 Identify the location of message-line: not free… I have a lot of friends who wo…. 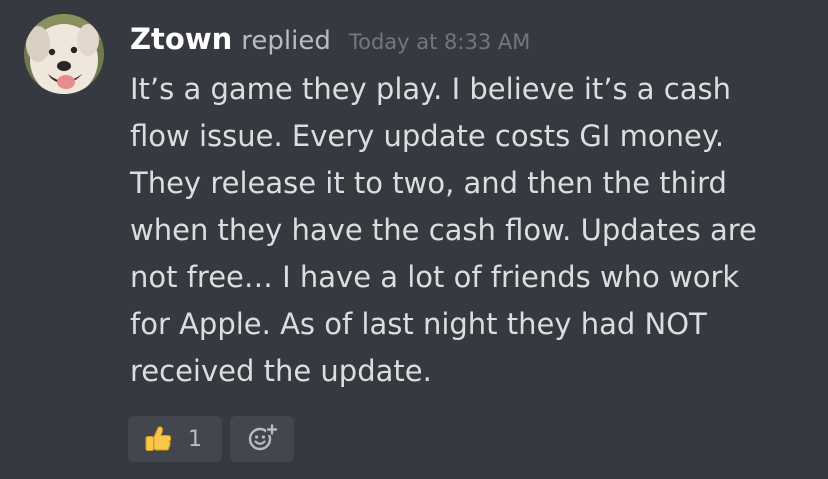
(435, 277).